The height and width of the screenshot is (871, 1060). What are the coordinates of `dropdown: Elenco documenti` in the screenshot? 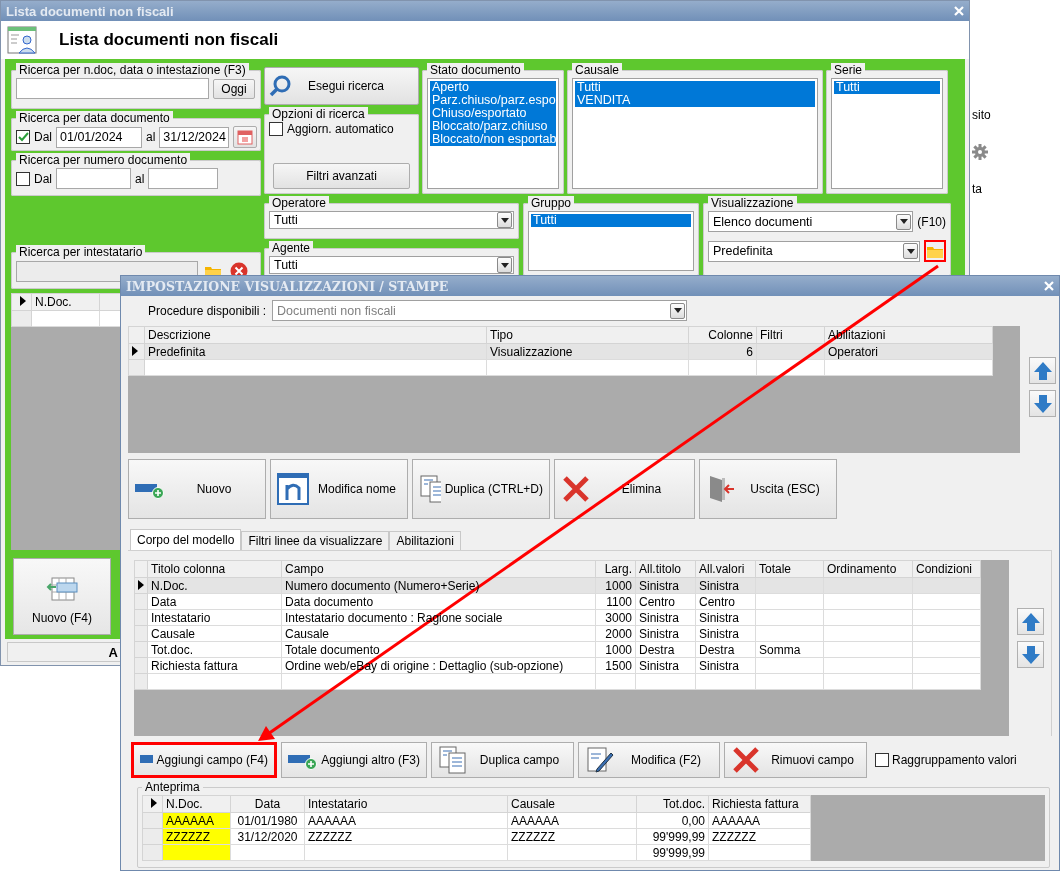 It's located at (811, 221).